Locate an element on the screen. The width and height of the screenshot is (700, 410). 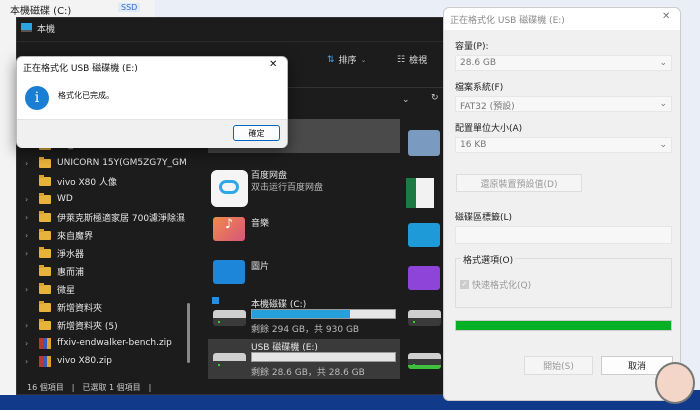
nav-tree-label: vivo X80.zip is located at coordinates (84, 361).